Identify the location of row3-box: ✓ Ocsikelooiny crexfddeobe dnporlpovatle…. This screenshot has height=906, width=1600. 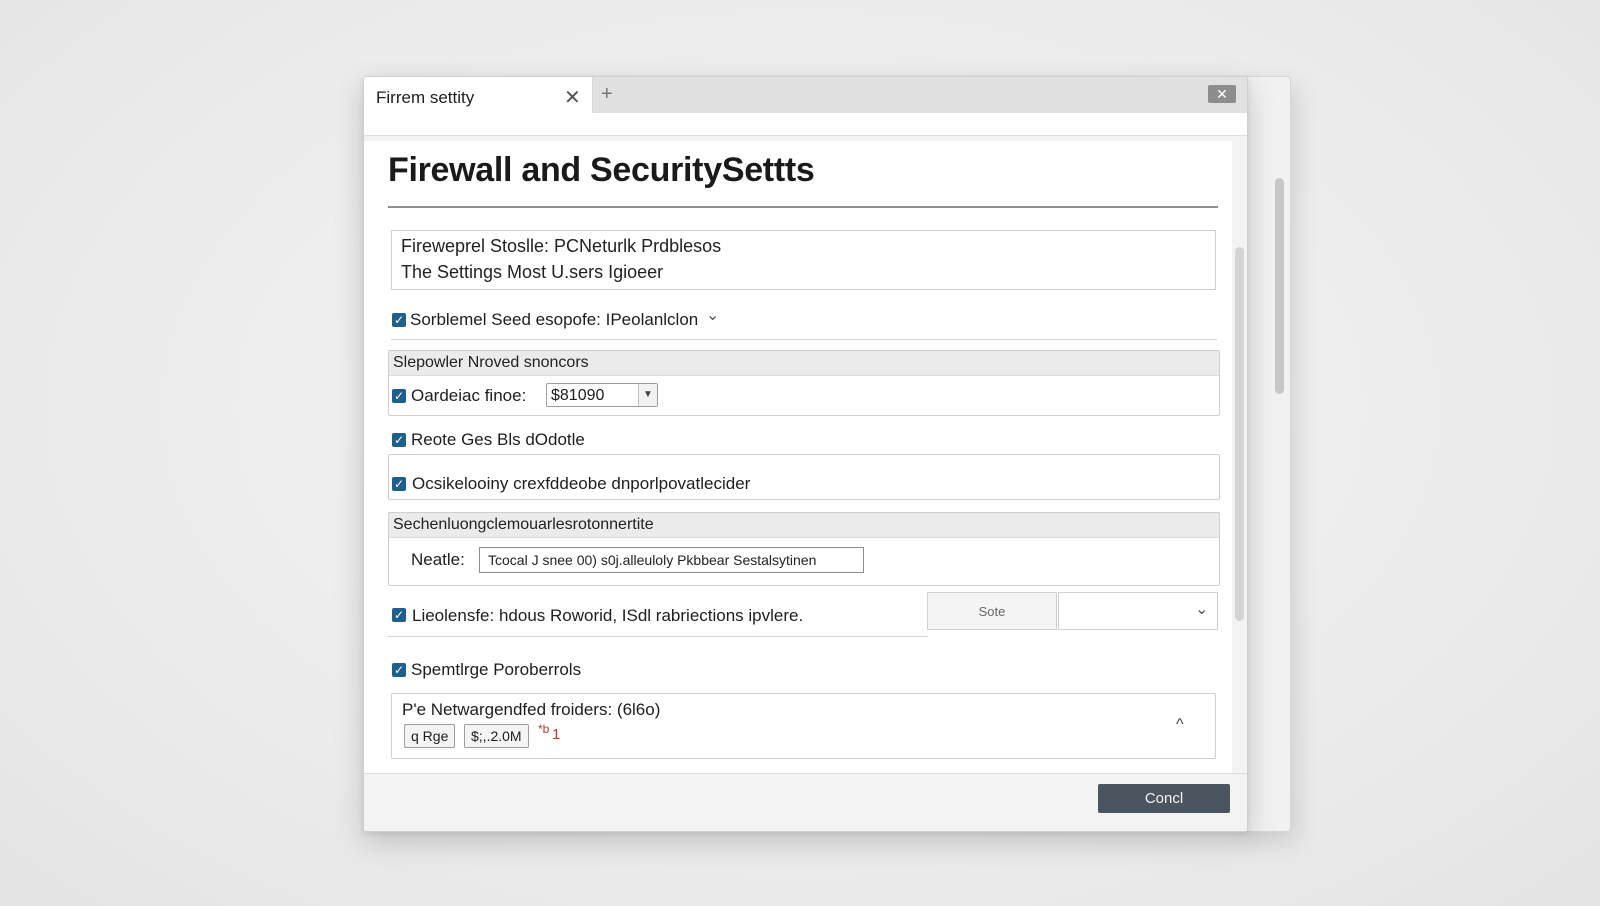
(804, 477).